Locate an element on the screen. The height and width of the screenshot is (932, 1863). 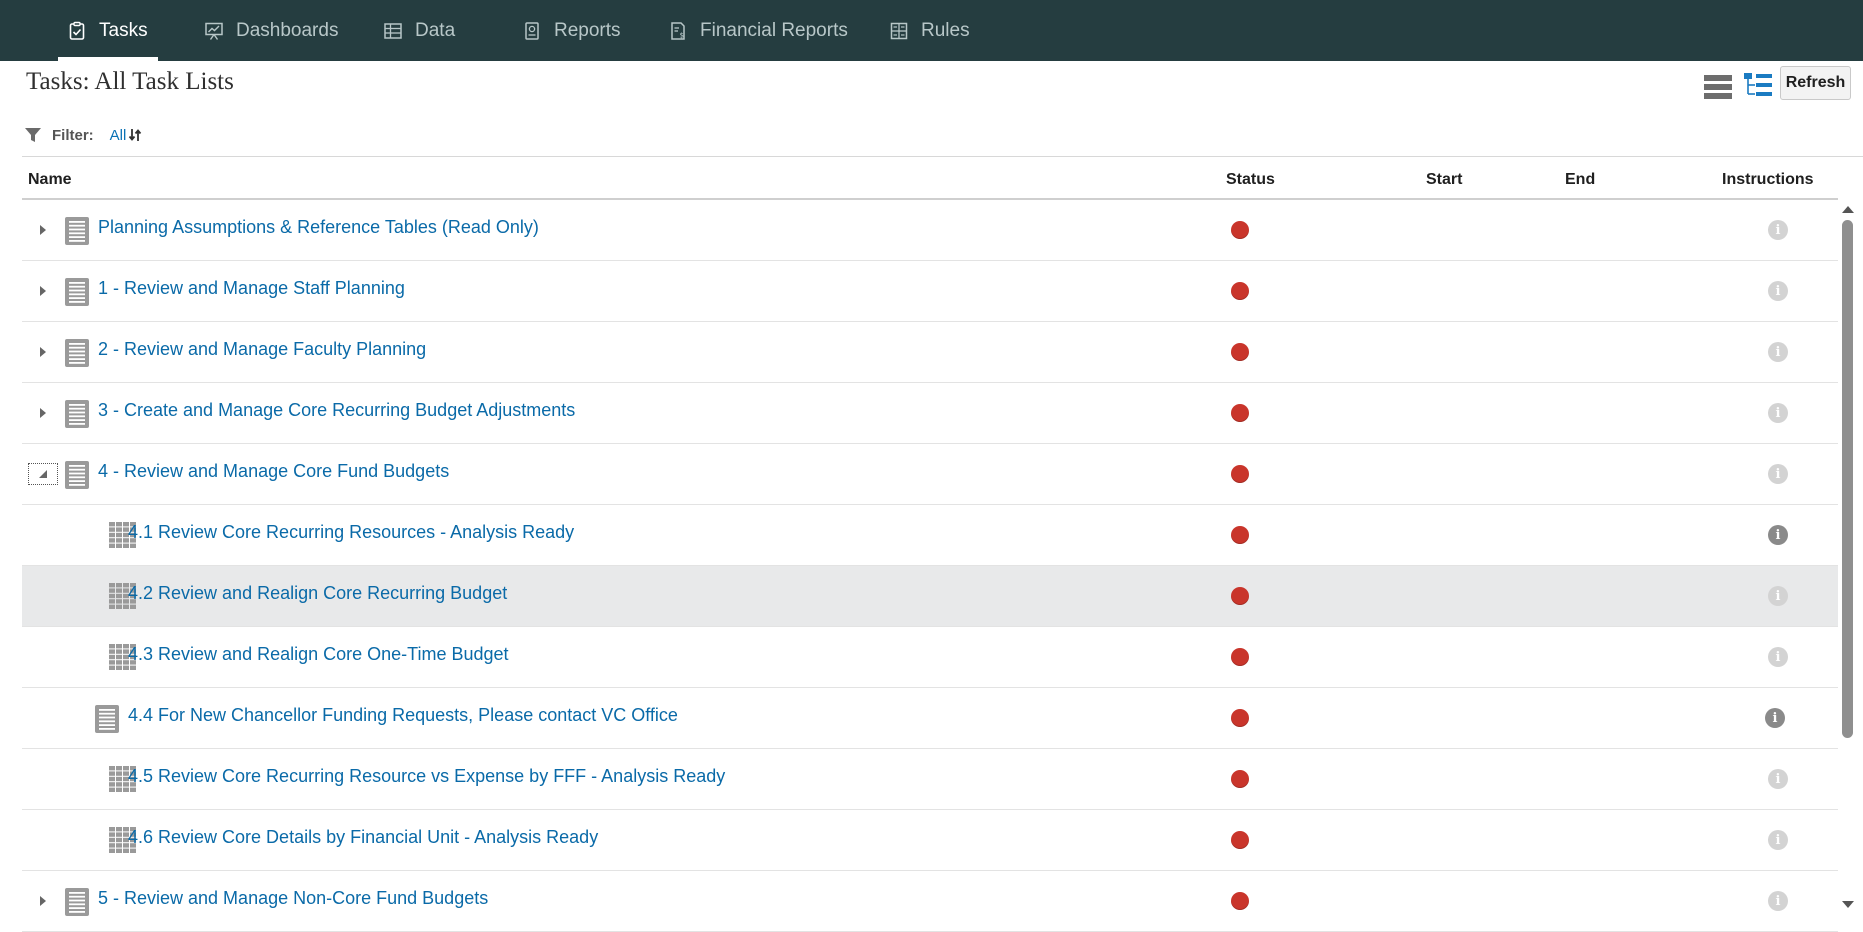
nav-tab-label: Rules is located at coordinates (945, 30).